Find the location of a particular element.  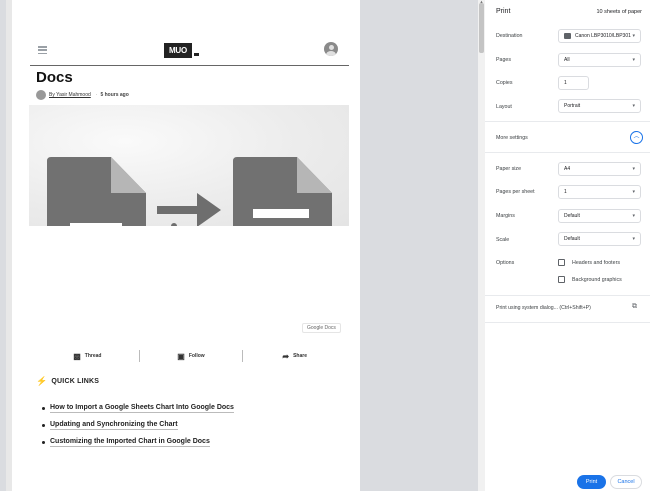

thread-label: Thread is located at coordinates (93, 356).